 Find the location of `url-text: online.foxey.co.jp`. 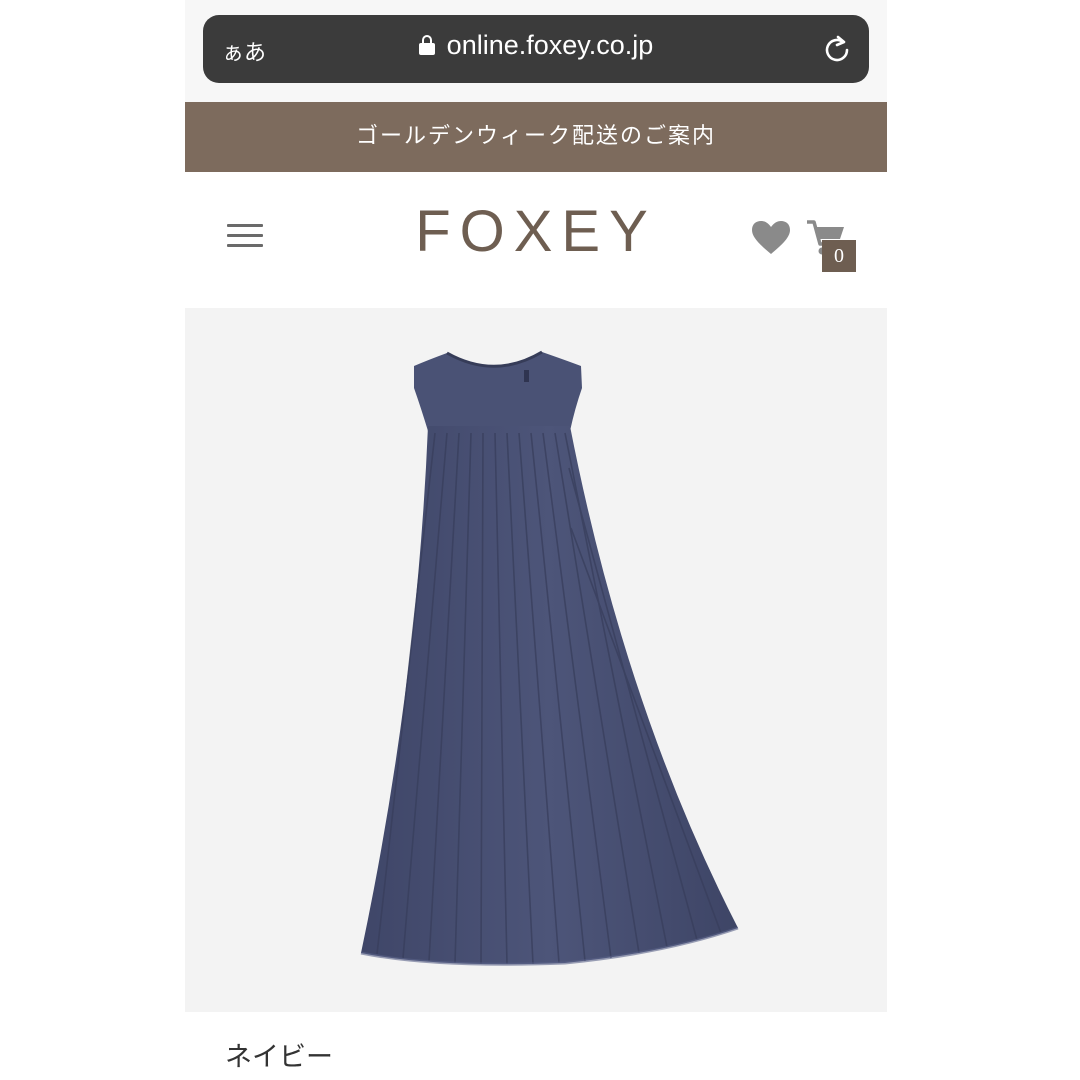

url-text: online.foxey.co.jp is located at coordinates (550, 45).